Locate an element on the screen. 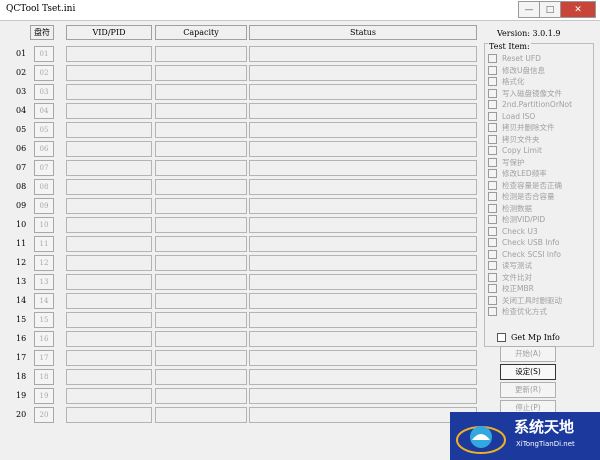  test-item: Load ISO is located at coordinates (511, 116).